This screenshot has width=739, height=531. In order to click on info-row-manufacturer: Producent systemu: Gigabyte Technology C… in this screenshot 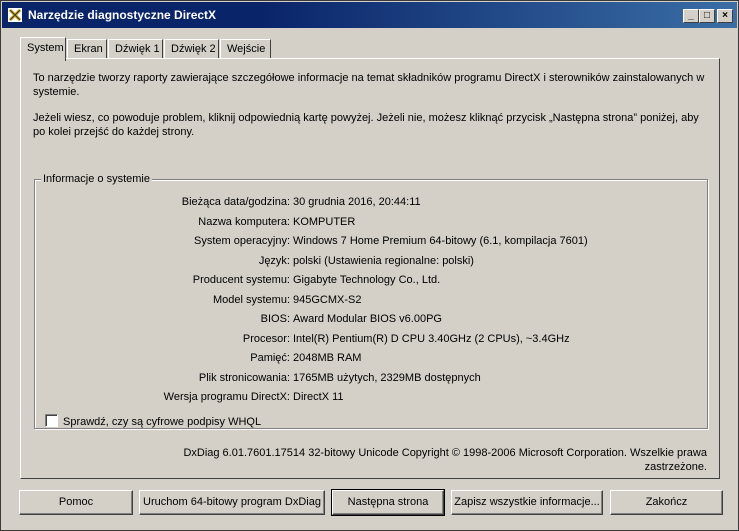, I will do `click(372, 282)`.